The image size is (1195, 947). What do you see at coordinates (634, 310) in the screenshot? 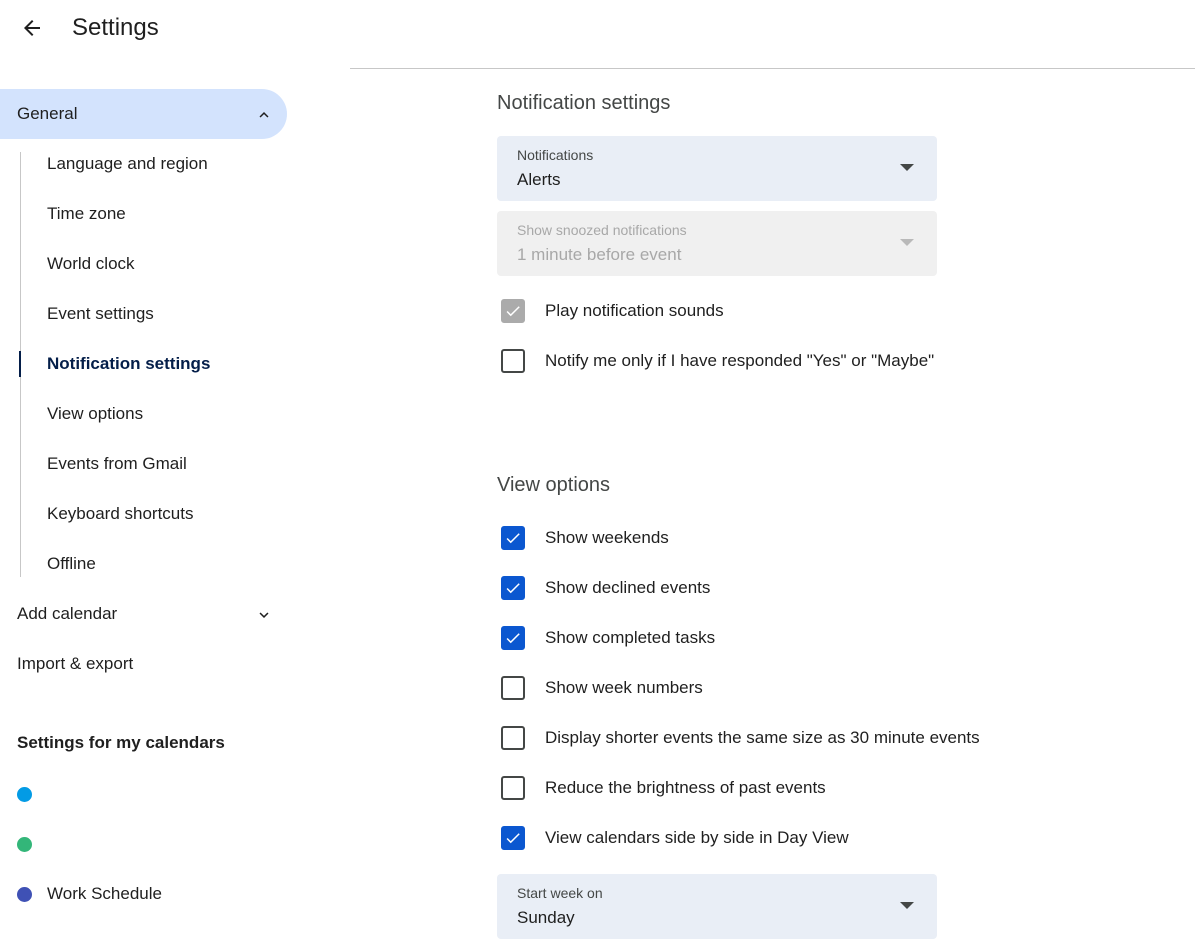
I see `checkbox-label: Play notification sounds` at bounding box center [634, 310].